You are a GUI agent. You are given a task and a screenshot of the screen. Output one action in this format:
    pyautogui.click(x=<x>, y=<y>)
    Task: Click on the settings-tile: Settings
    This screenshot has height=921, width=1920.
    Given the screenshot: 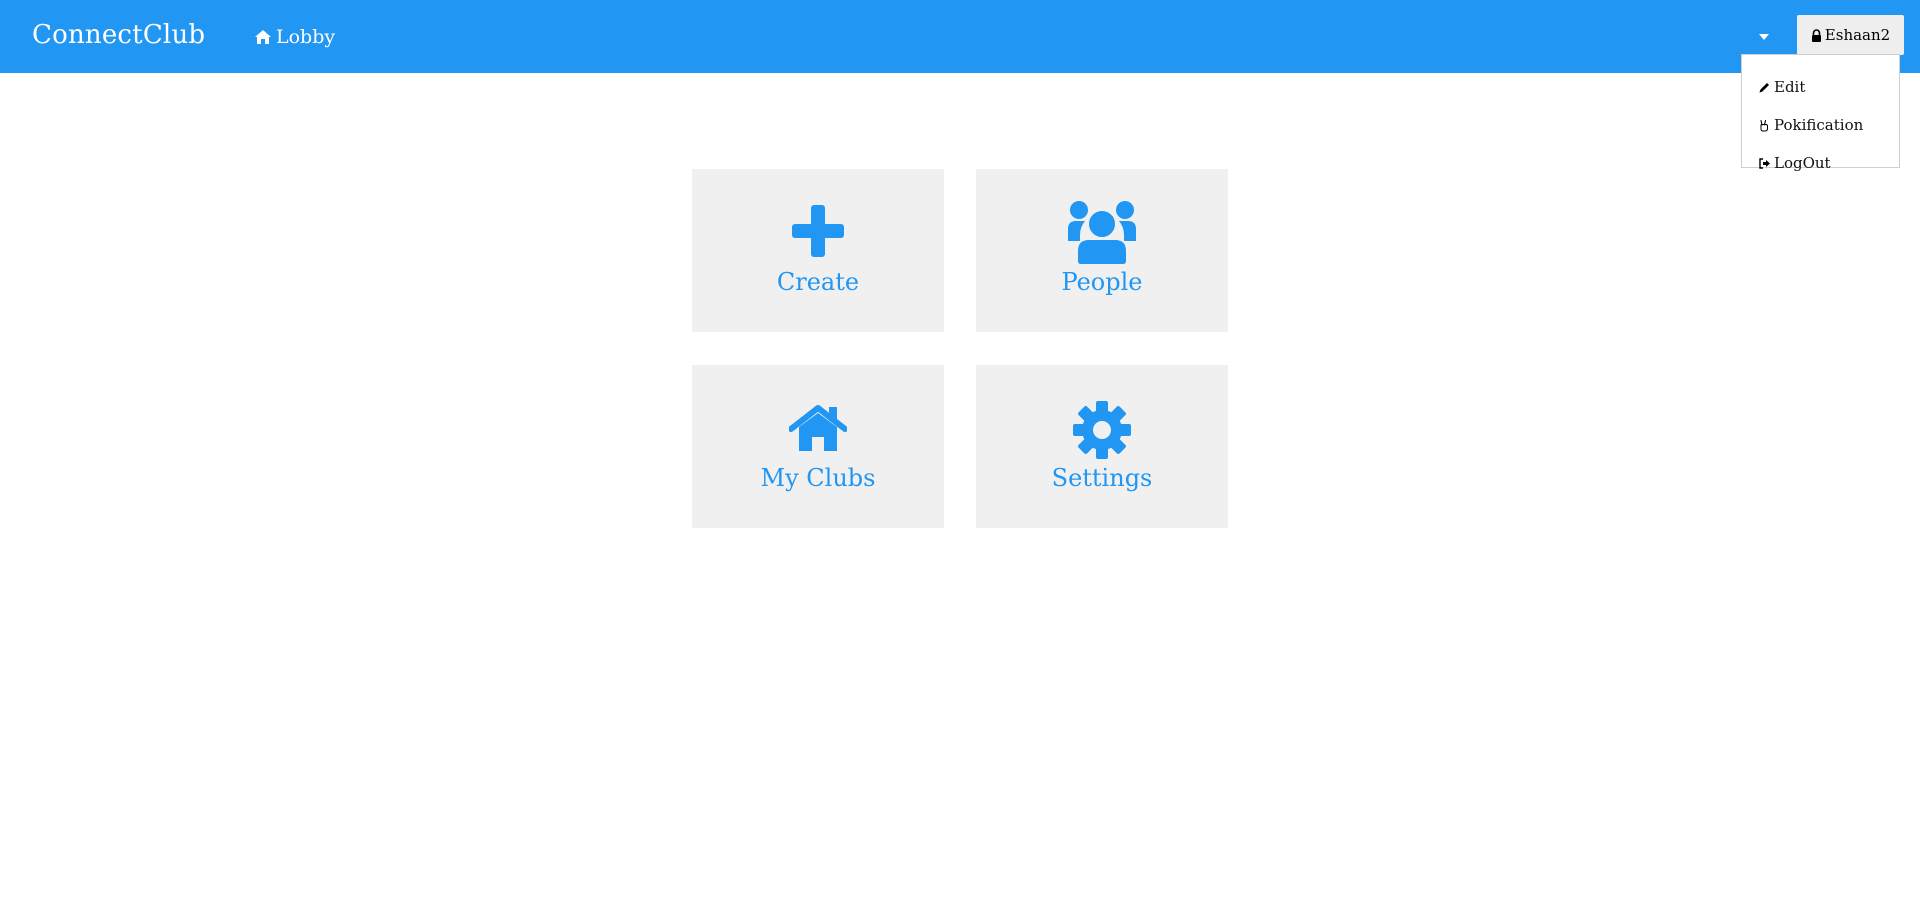 What is the action you would take?
    pyautogui.click(x=1102, y=446)
    